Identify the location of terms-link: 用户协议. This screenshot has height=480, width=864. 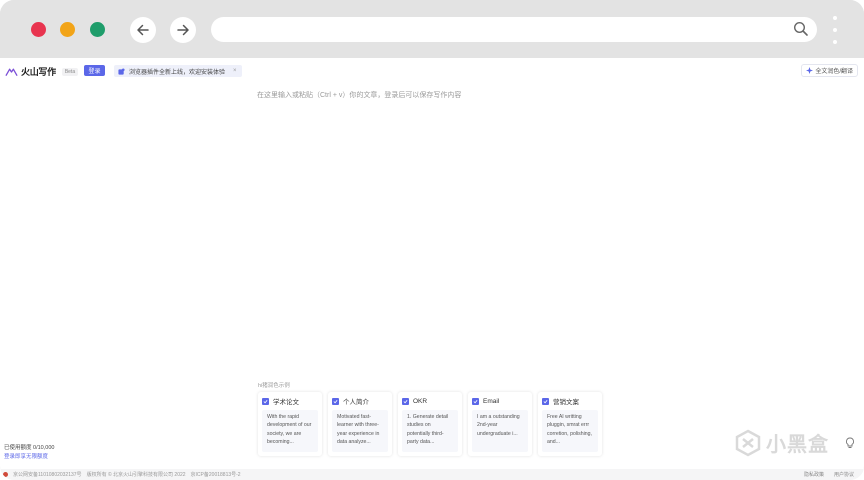
(844, 474).